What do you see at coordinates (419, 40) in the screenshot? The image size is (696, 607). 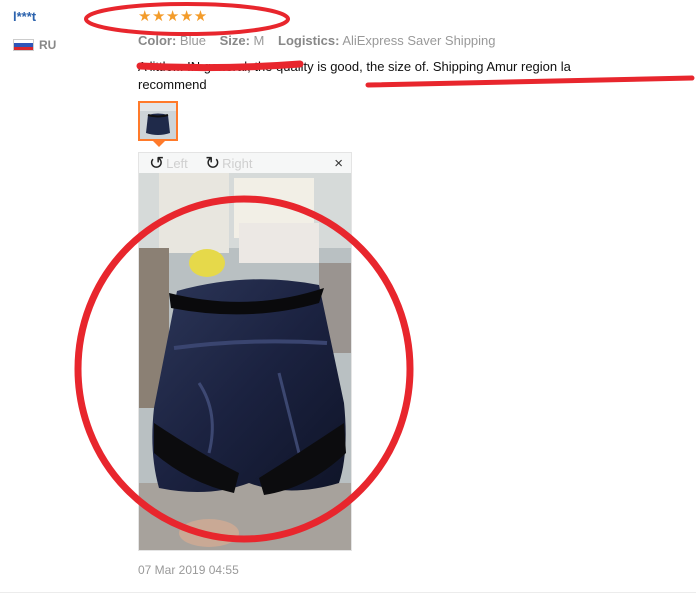 I see `logistics-attr-value: AliExpress Saver Shipping` at bounding box center [419, 40].